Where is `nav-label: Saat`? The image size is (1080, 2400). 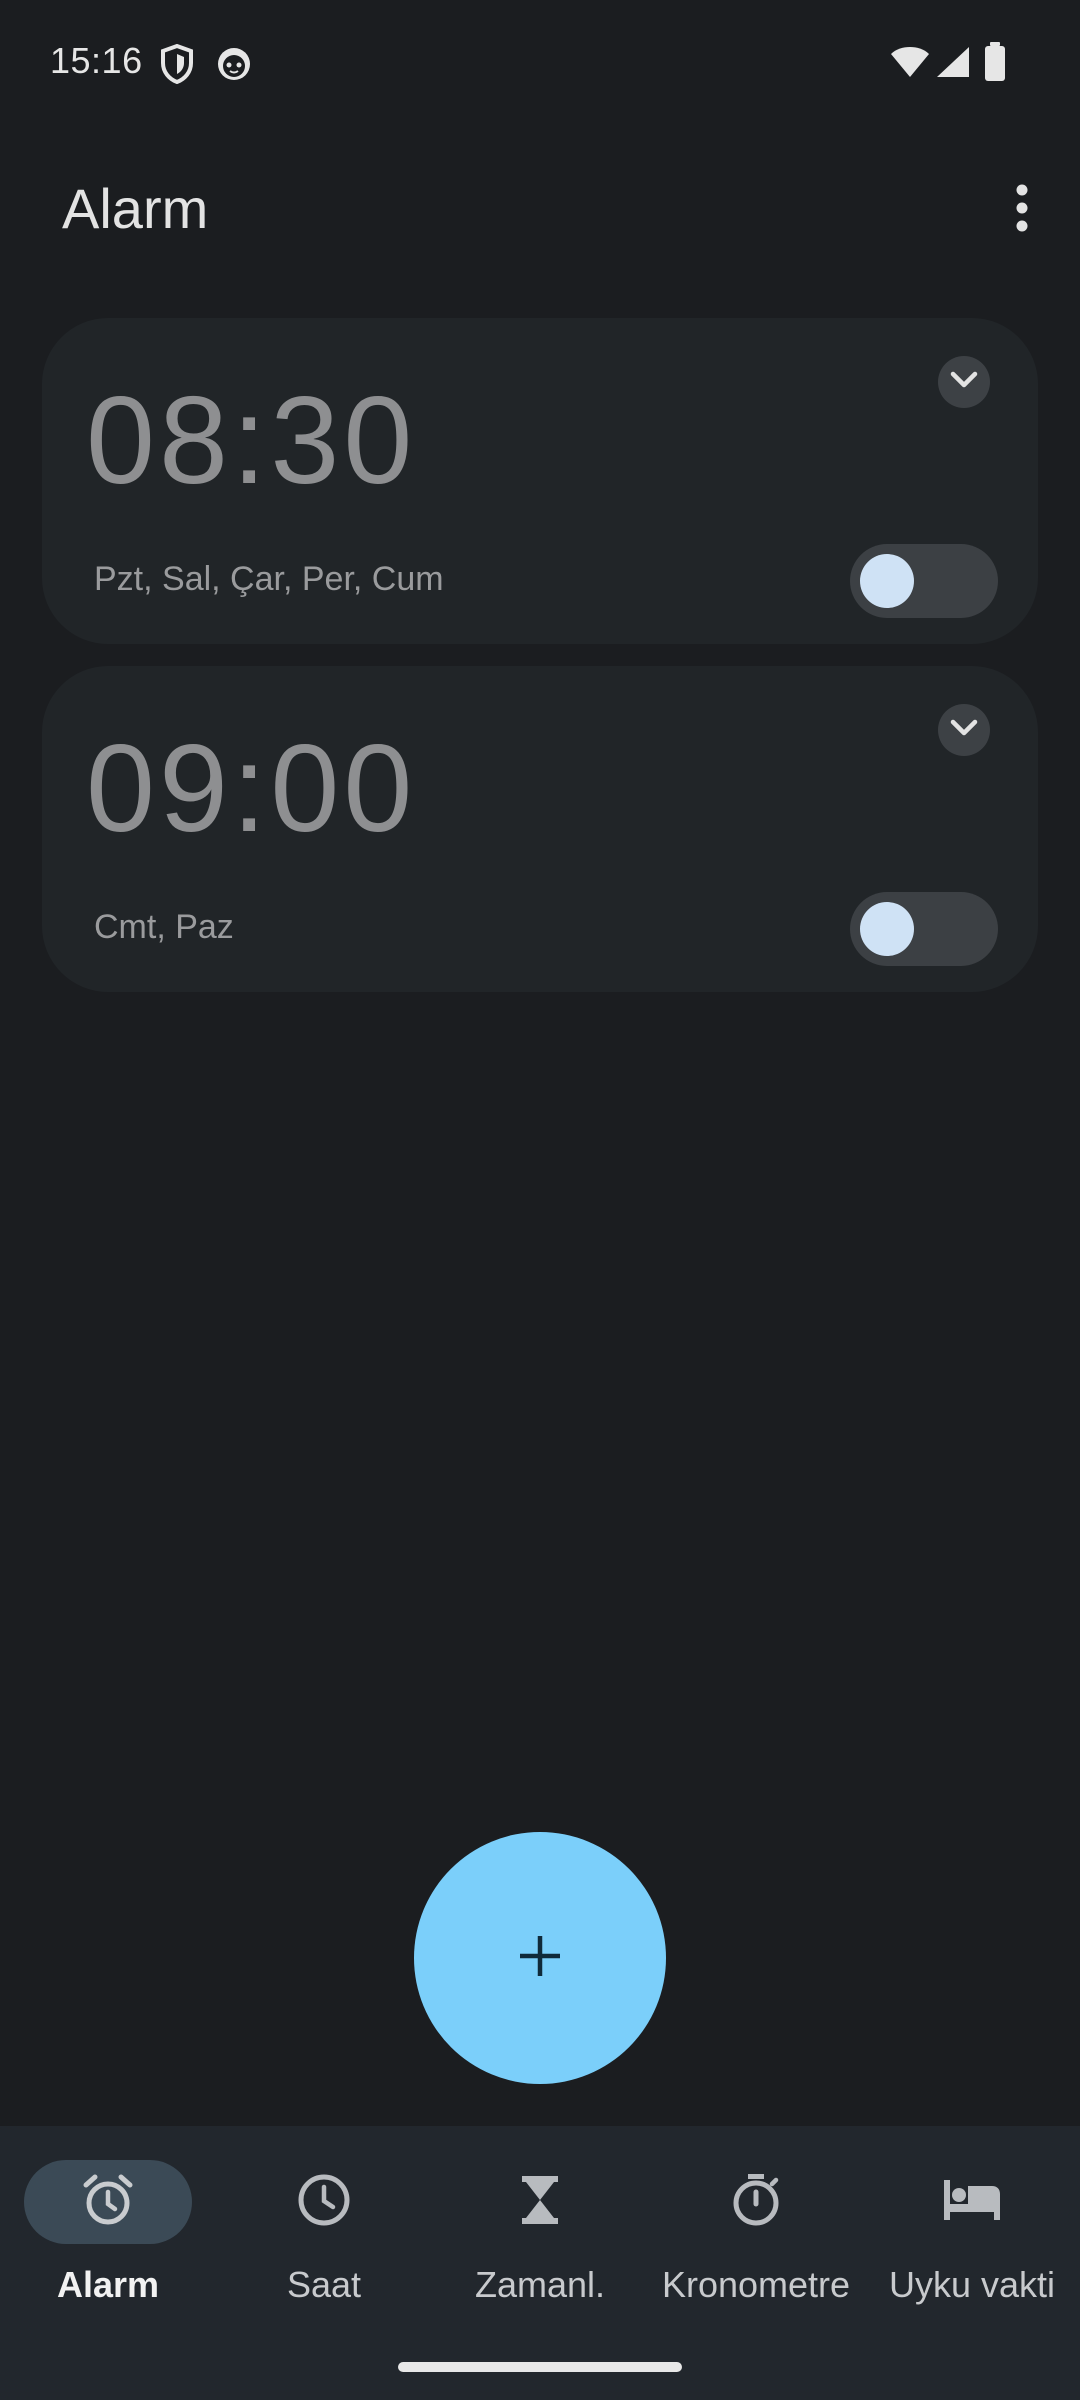
nav-label: Saat is located at coordinates (324, 2284).